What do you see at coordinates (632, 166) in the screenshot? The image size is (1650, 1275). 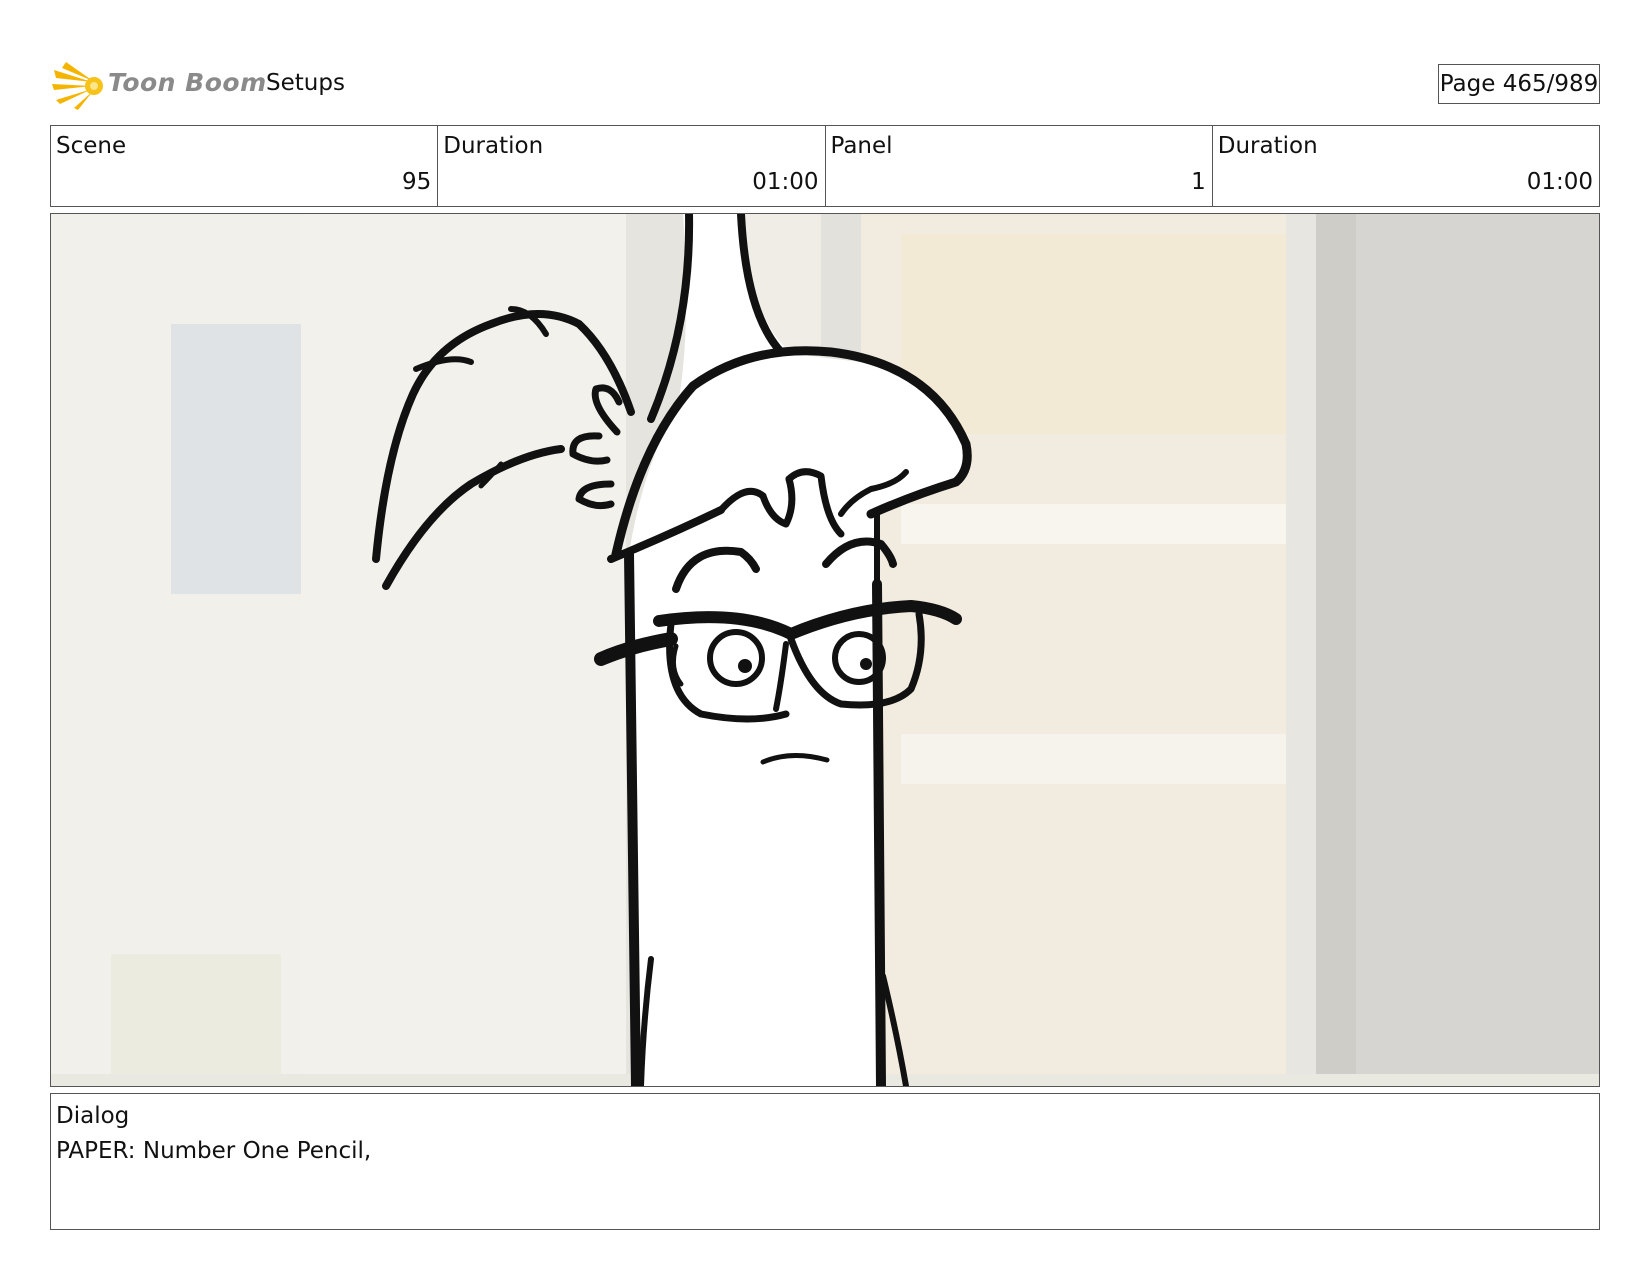 I see `scene-duration-cell: Duration 01:00` at bounding box center [632, 166].